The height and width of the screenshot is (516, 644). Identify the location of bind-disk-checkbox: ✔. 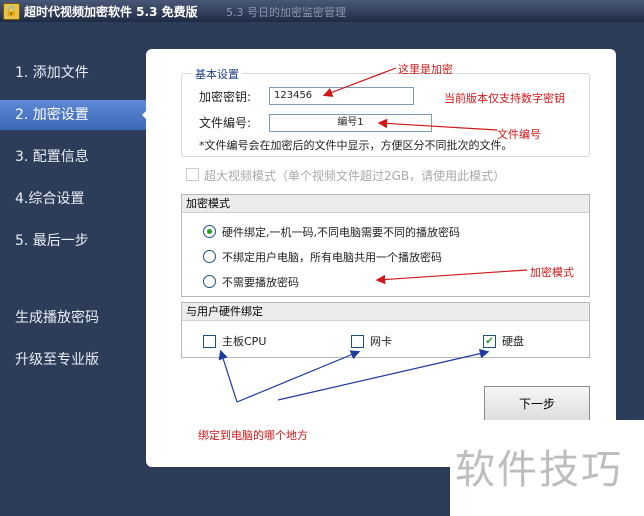
(489, 341).